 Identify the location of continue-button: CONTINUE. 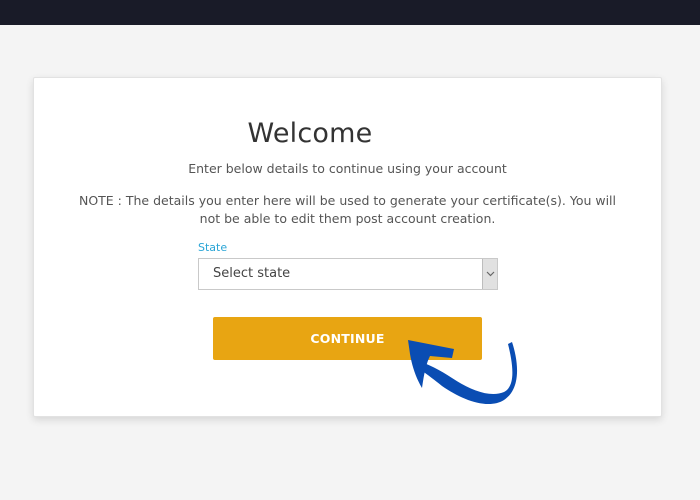
(347, 338).